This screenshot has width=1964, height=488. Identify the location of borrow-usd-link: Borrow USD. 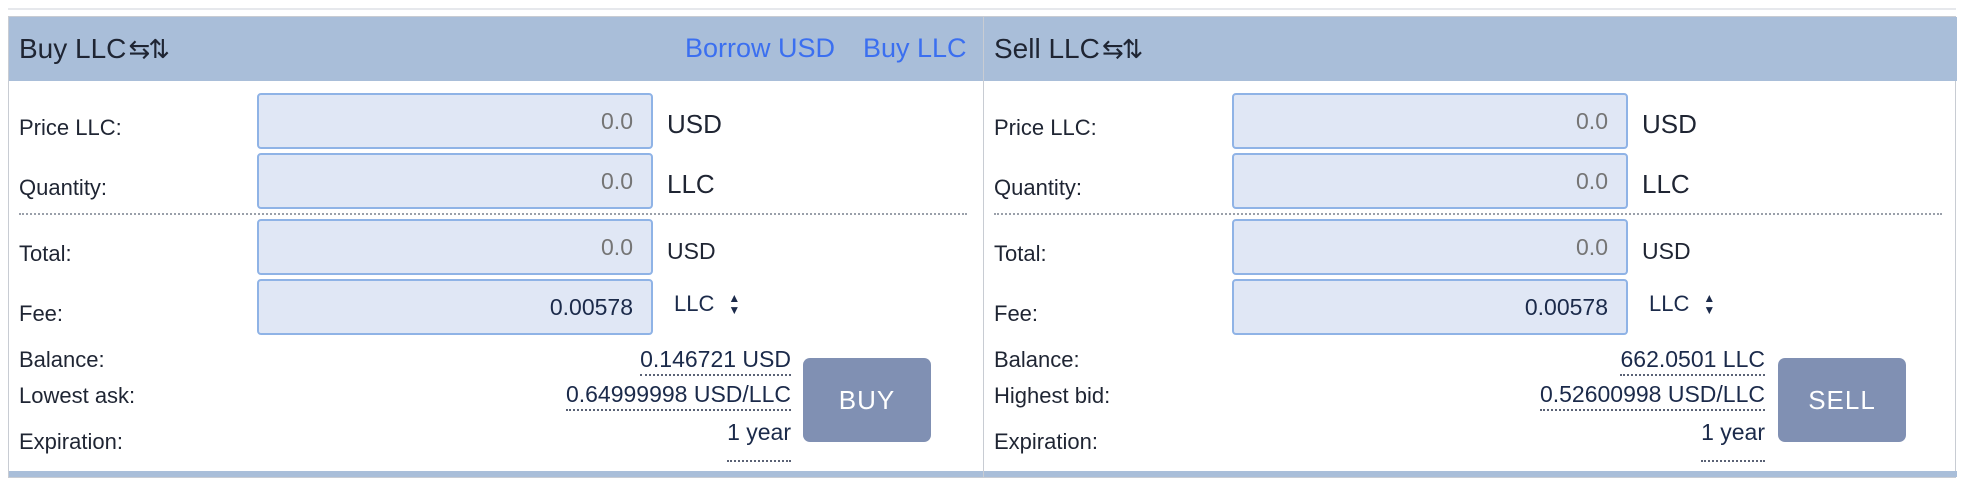
(760, 48).